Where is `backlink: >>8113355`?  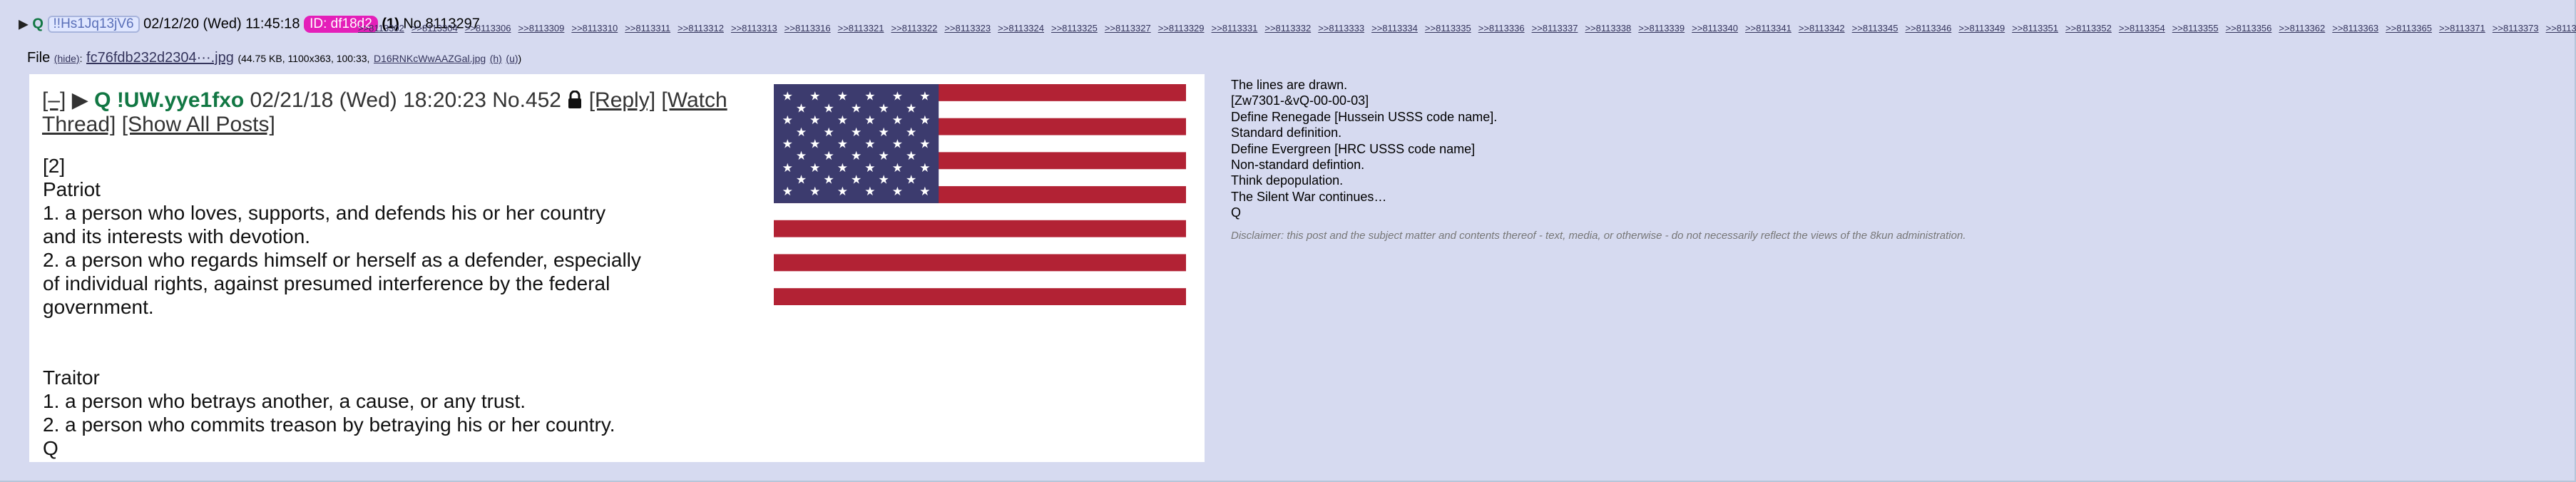 backlink: >>8113355 is located at coordinates (2195, 28).